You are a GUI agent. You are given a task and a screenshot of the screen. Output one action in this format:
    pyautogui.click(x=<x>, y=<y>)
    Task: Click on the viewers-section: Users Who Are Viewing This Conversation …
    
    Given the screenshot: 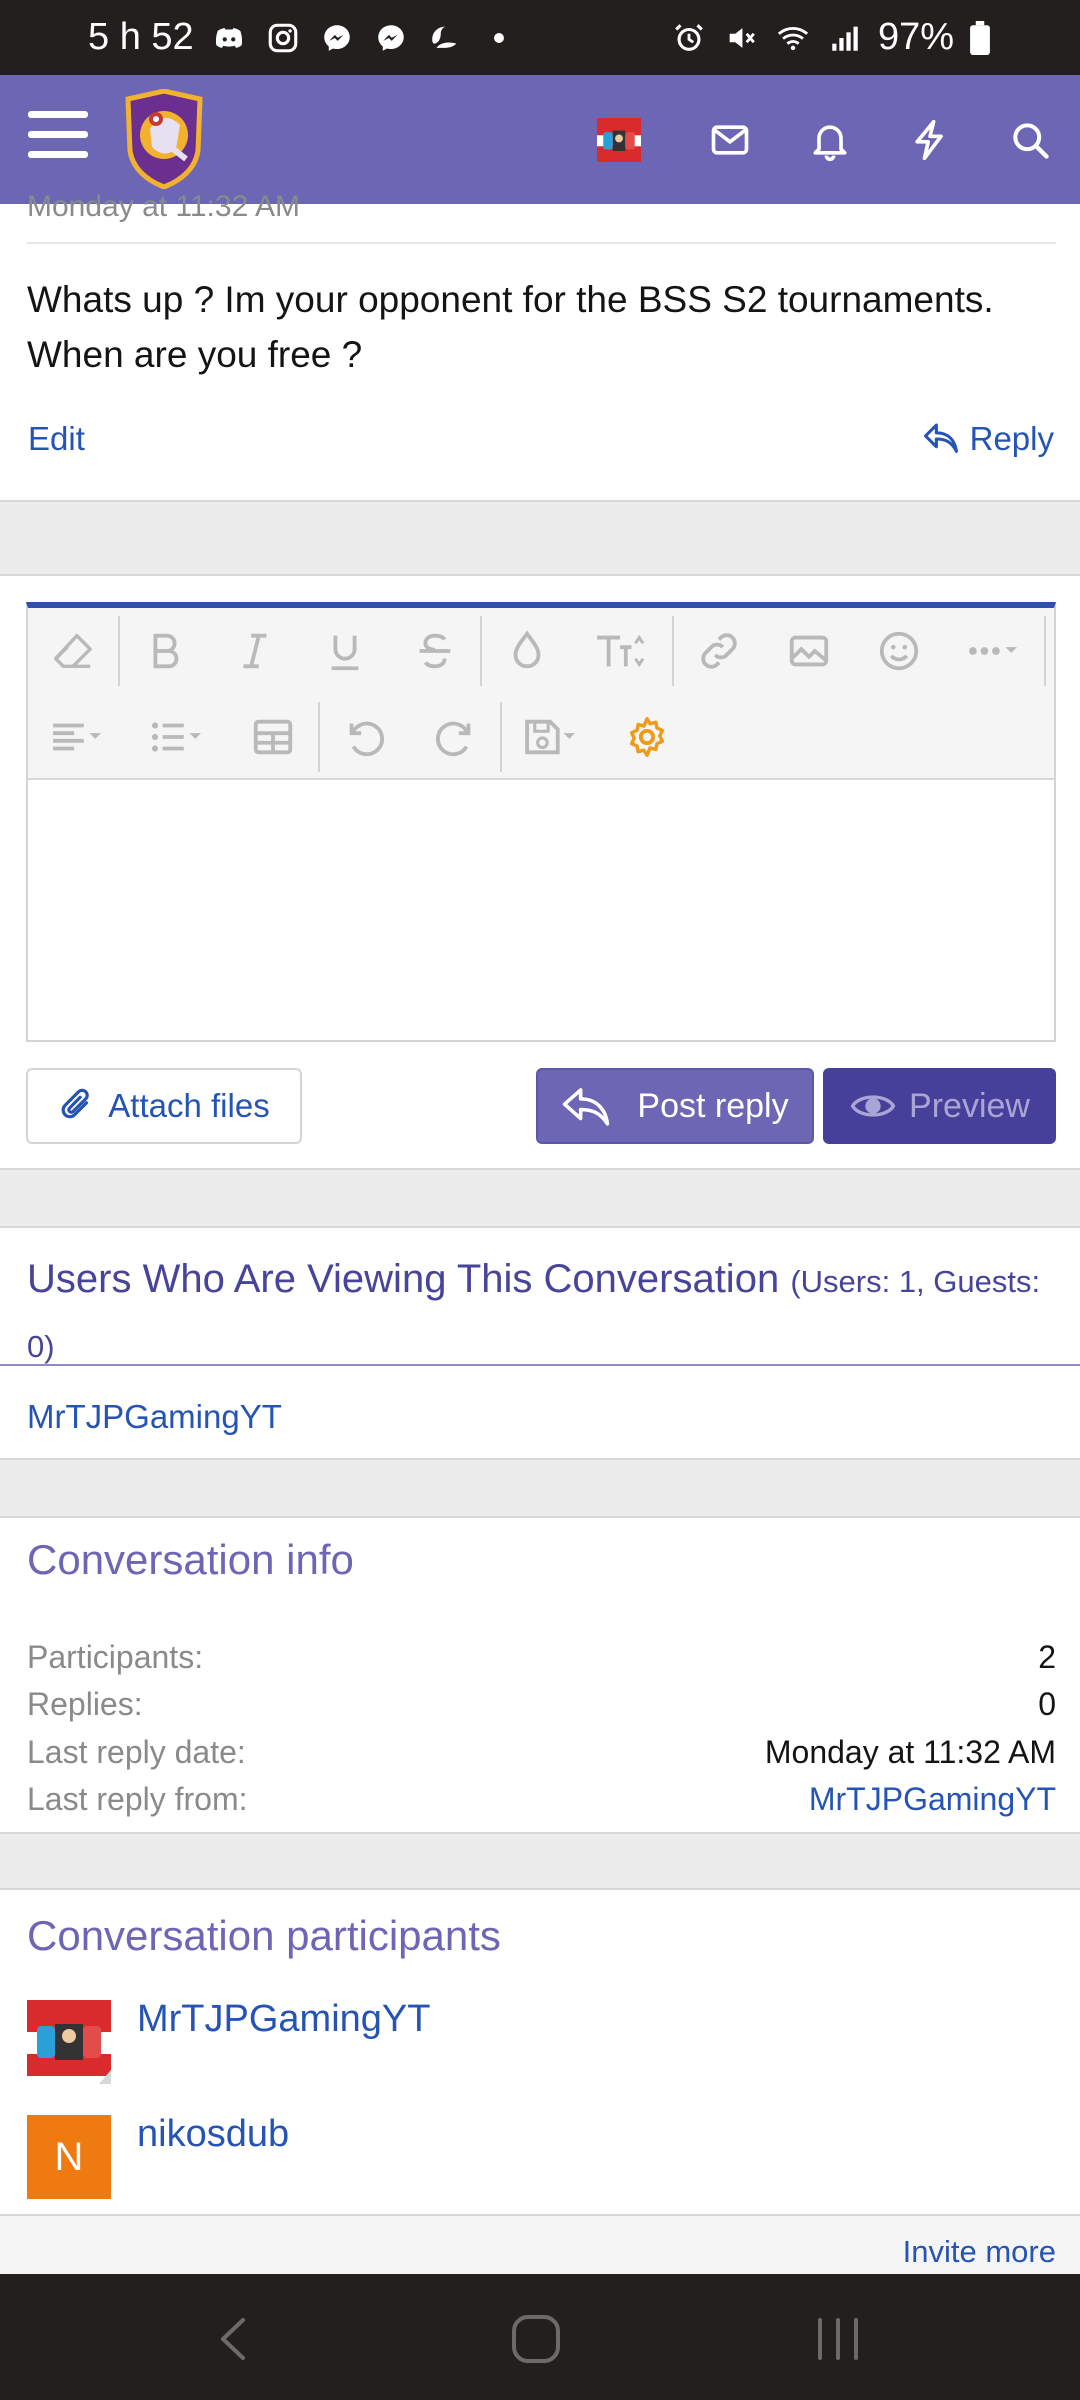 What is the action you would take?
    pyautogui.click(x=540, y=1343)
    